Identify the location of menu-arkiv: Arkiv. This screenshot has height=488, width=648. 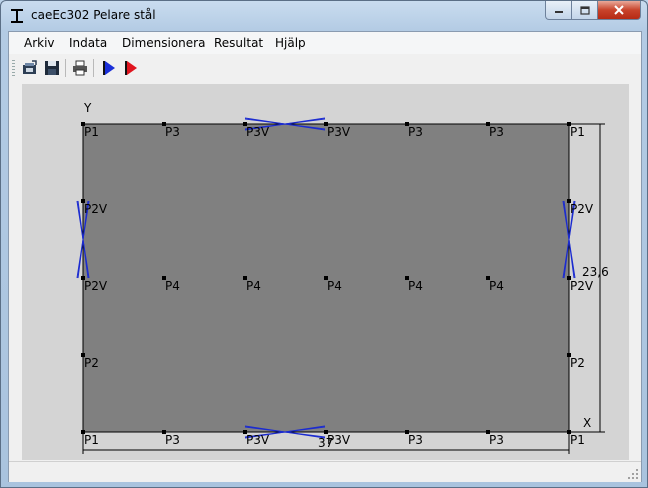
(39, 43).